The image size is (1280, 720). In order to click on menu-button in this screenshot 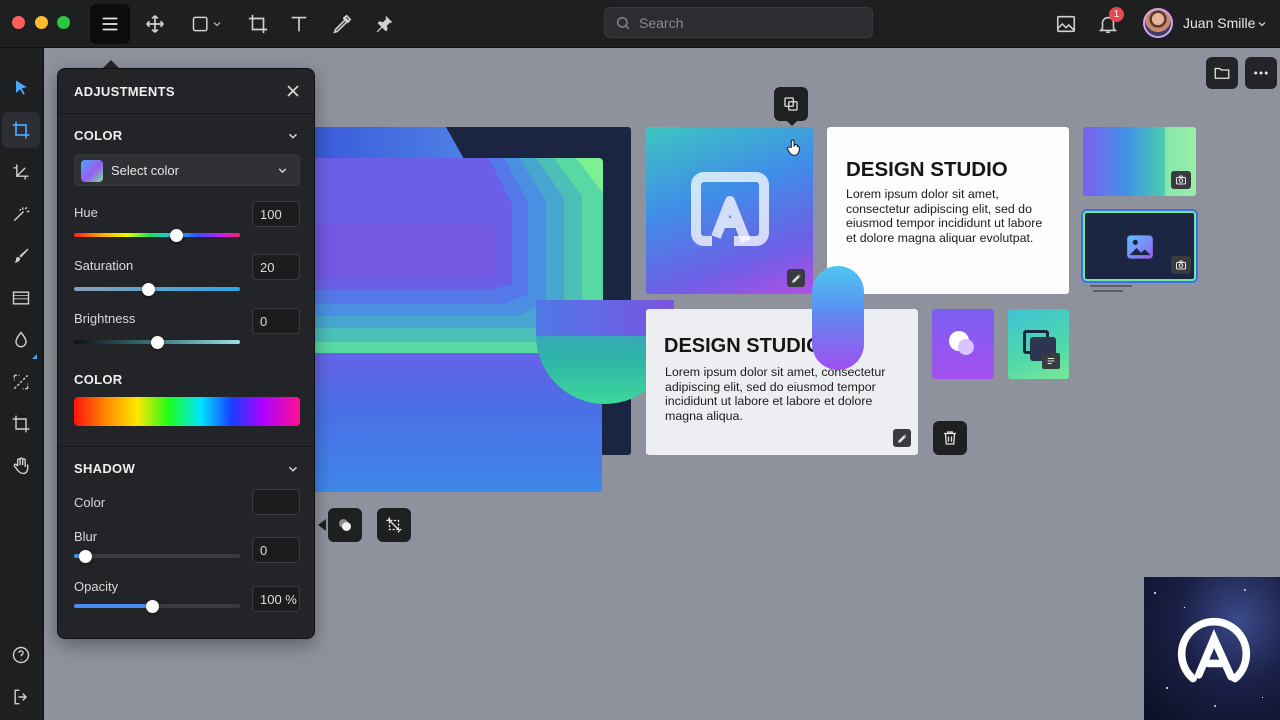, I will do `click(110, 24)`.